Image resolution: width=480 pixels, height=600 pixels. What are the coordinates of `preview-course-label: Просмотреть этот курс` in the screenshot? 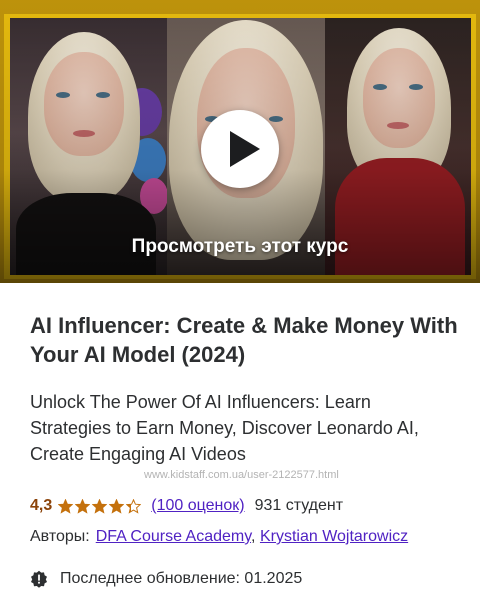 It's located at (240, 247).